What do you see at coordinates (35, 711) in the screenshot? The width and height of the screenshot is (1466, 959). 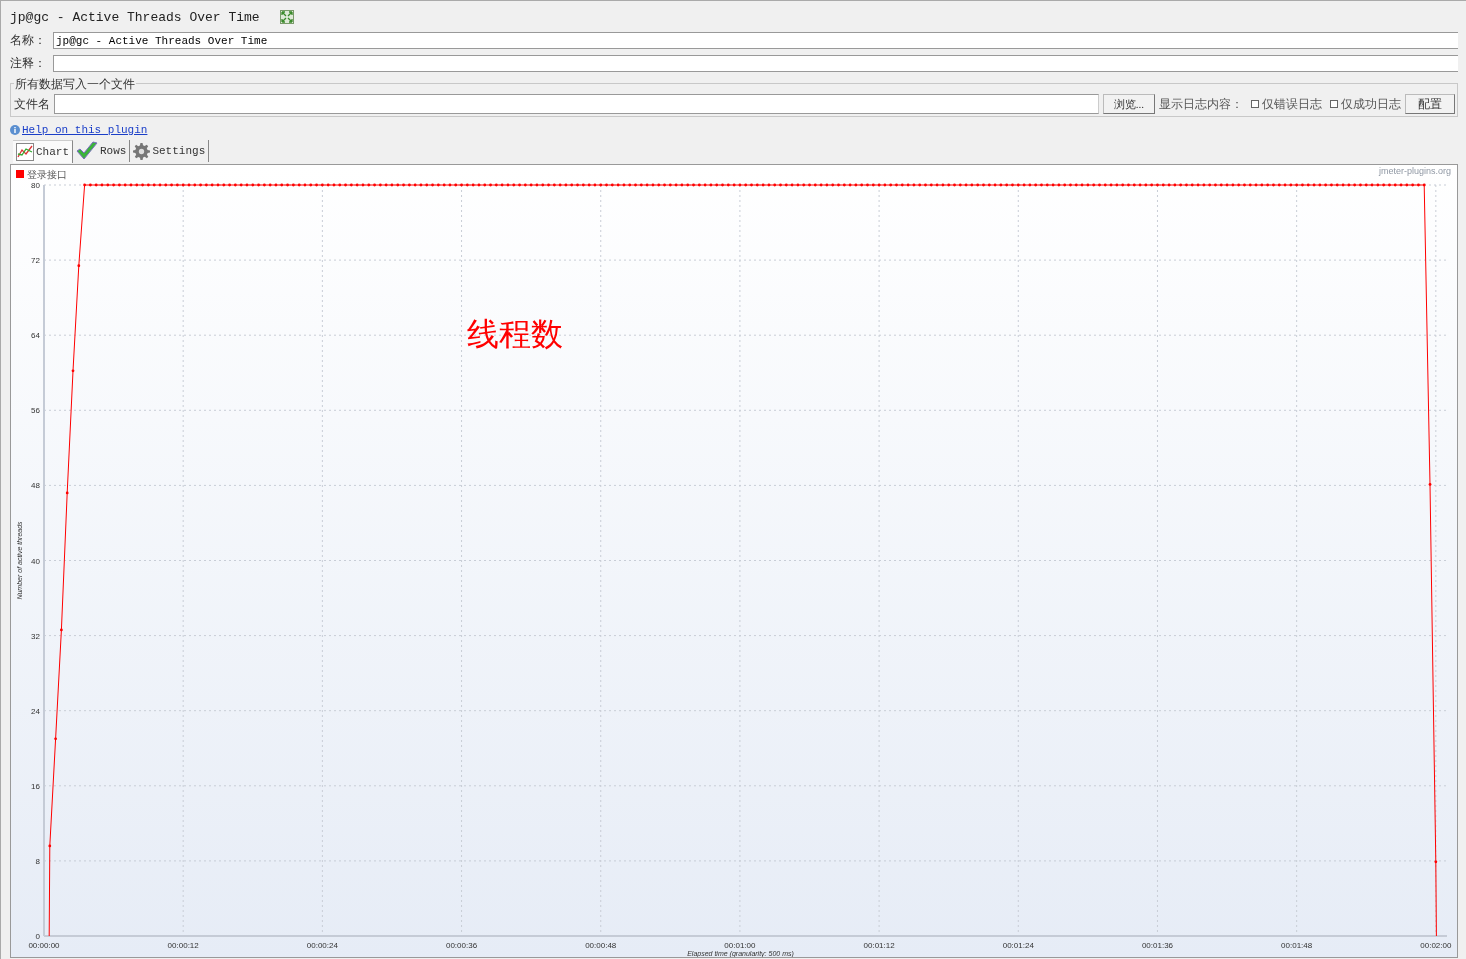 I see `y-tick-label: 24` at bounding box center [35, 711].